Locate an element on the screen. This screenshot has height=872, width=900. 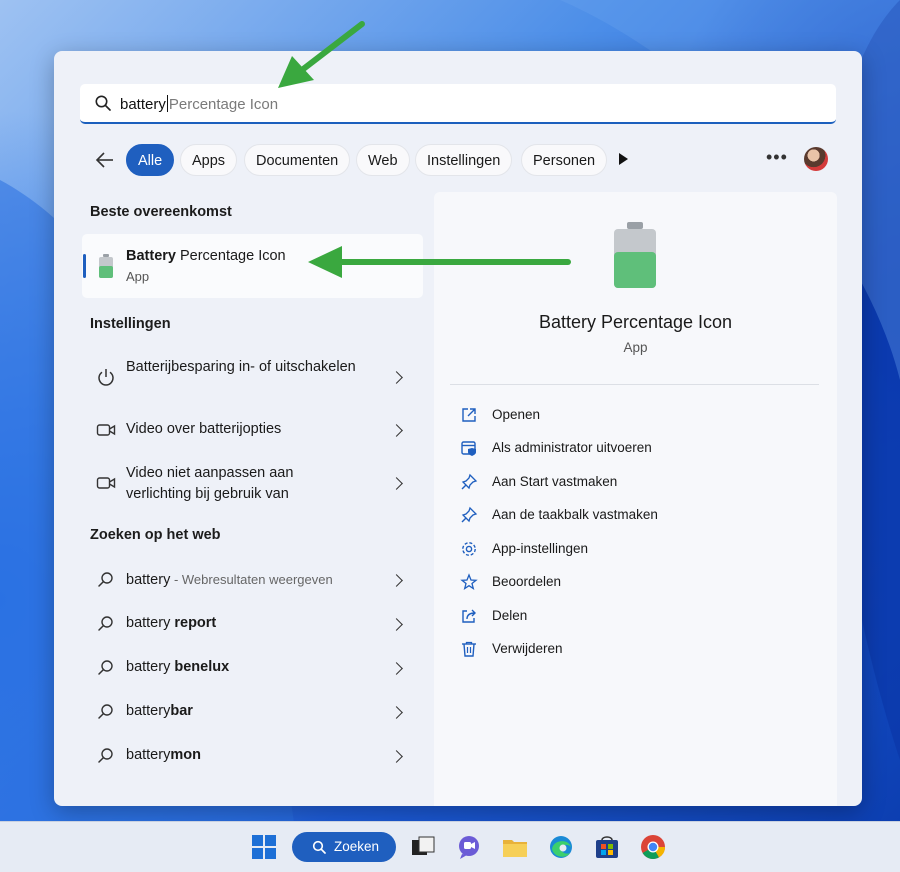
back-arrow-icon is located at coordinates (105, 160).